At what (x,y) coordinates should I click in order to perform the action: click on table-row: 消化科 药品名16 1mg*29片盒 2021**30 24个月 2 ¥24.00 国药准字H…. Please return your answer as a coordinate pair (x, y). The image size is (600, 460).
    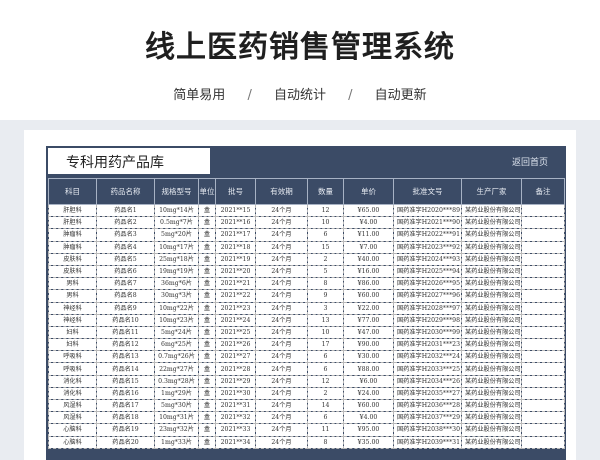
    Looking at the image, I should click on (306, 393).